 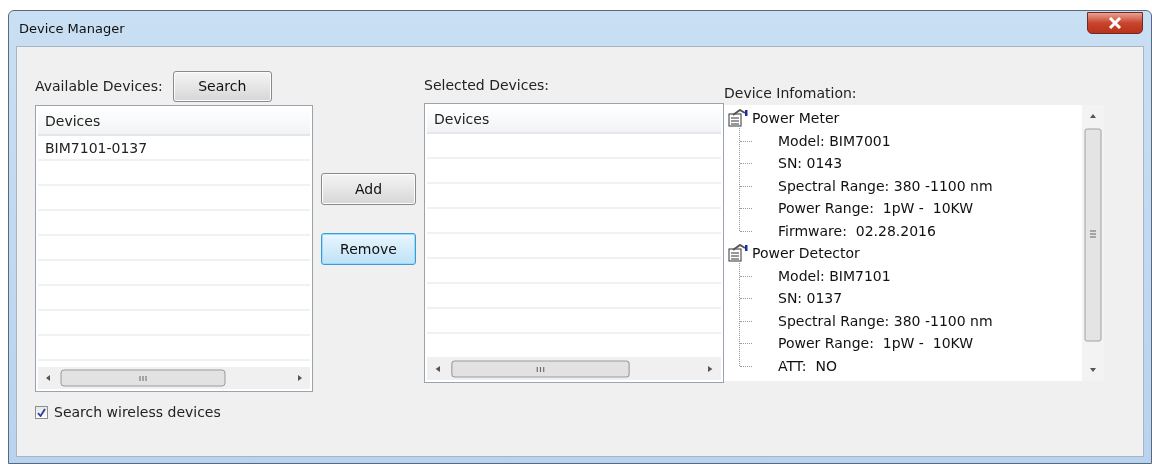 What do you see at coordinates (222, 86) in the screenshot?
I see `search-button: Search` at bounding box center [222, 86].